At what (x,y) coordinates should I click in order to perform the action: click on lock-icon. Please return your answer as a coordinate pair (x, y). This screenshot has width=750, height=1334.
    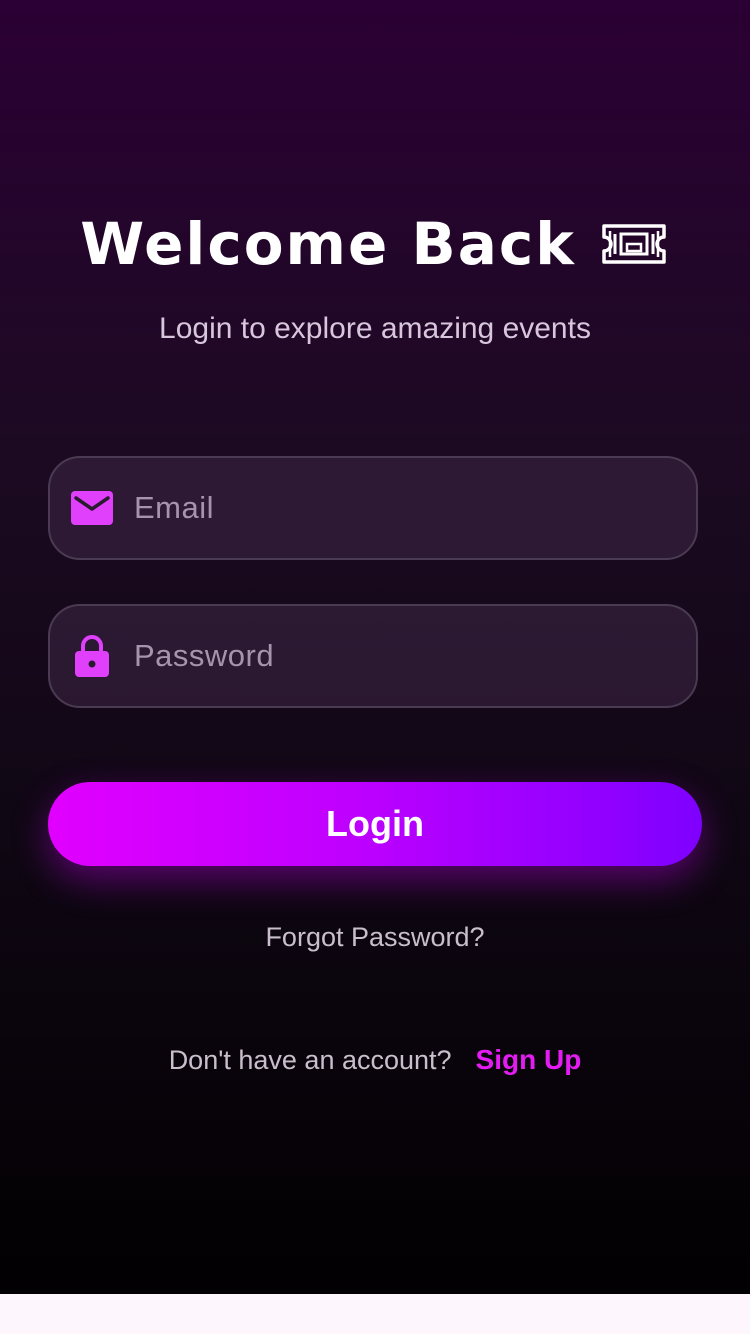
    Looking at the image, I should click on (92, 656).